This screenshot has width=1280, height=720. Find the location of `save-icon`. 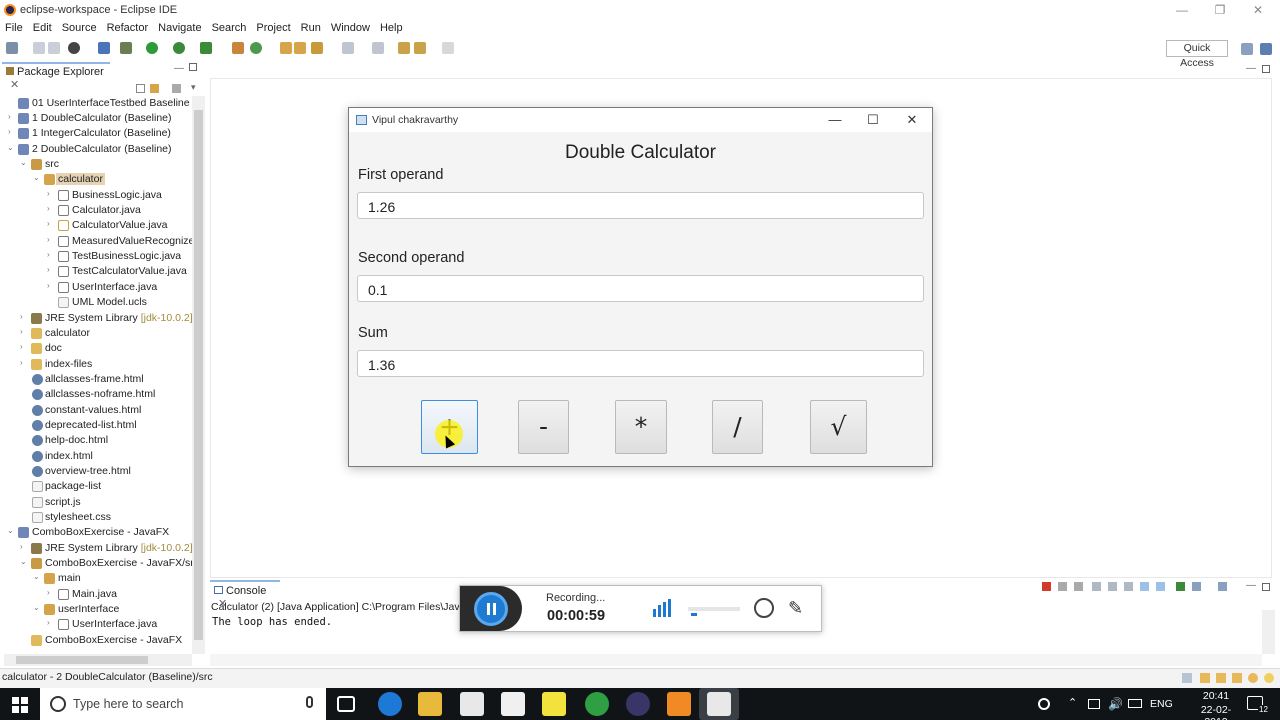

save-icon is located at coordinates (39, 48).